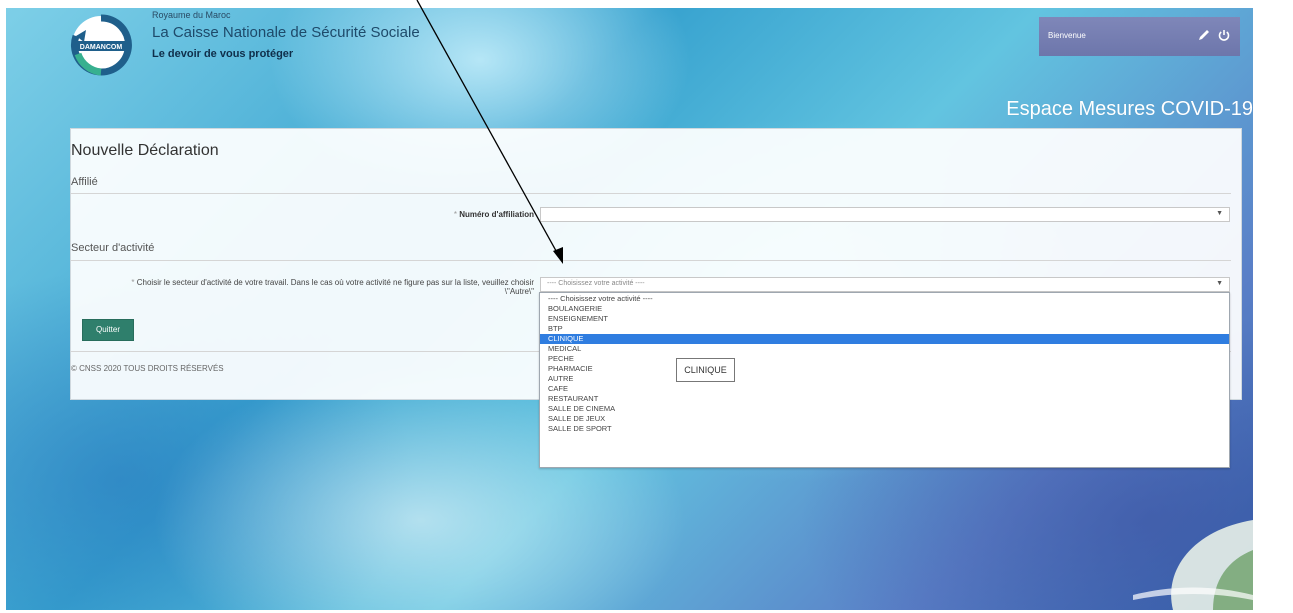  I want to click on dropdown-option: PECHE, so click(884, 359).